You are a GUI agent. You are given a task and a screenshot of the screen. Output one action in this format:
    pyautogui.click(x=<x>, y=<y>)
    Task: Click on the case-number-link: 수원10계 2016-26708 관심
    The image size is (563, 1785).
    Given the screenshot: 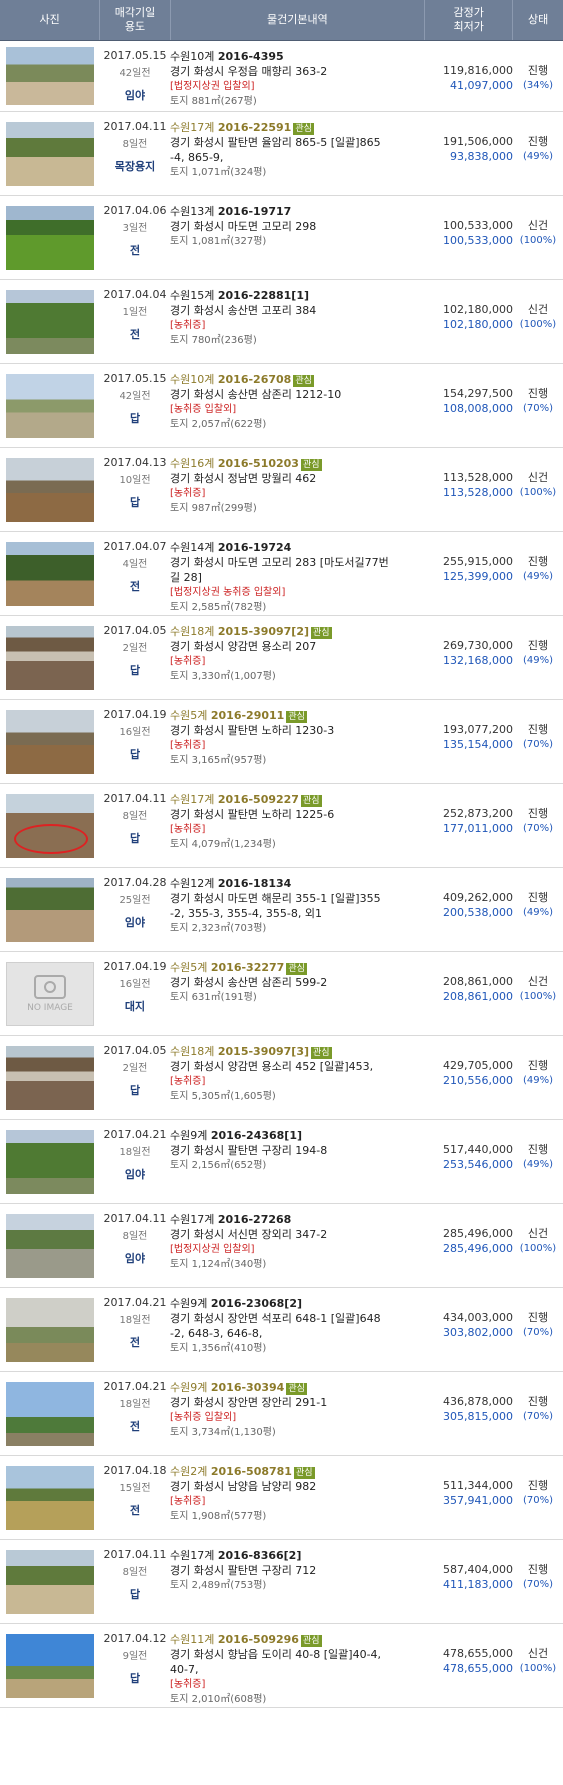 What is the action you would take?
    pyautogui.click(x=297, y=379)
    